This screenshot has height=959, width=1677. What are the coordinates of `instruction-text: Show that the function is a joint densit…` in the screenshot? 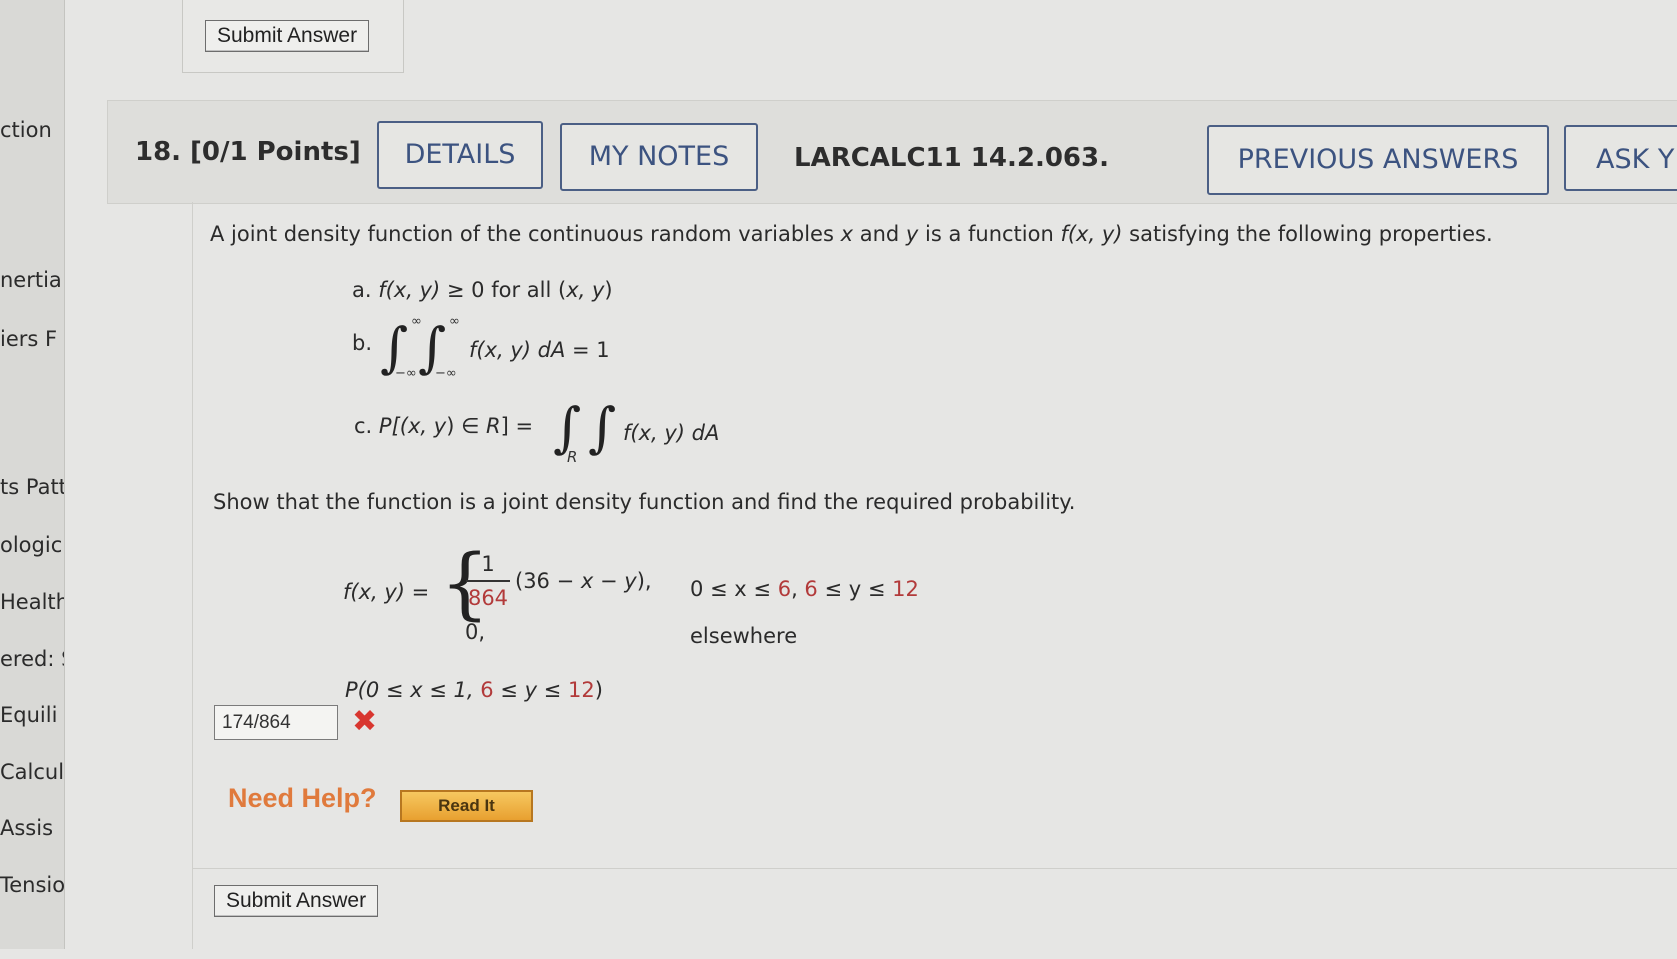 It's located at (644, 502).